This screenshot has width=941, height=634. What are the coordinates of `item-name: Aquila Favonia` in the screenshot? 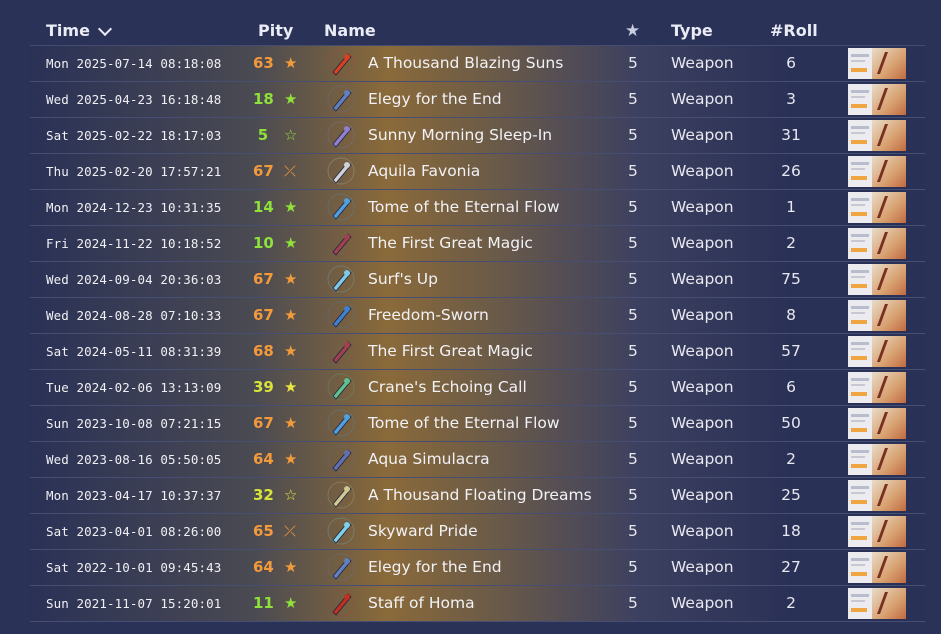 It's located at (424, 171).